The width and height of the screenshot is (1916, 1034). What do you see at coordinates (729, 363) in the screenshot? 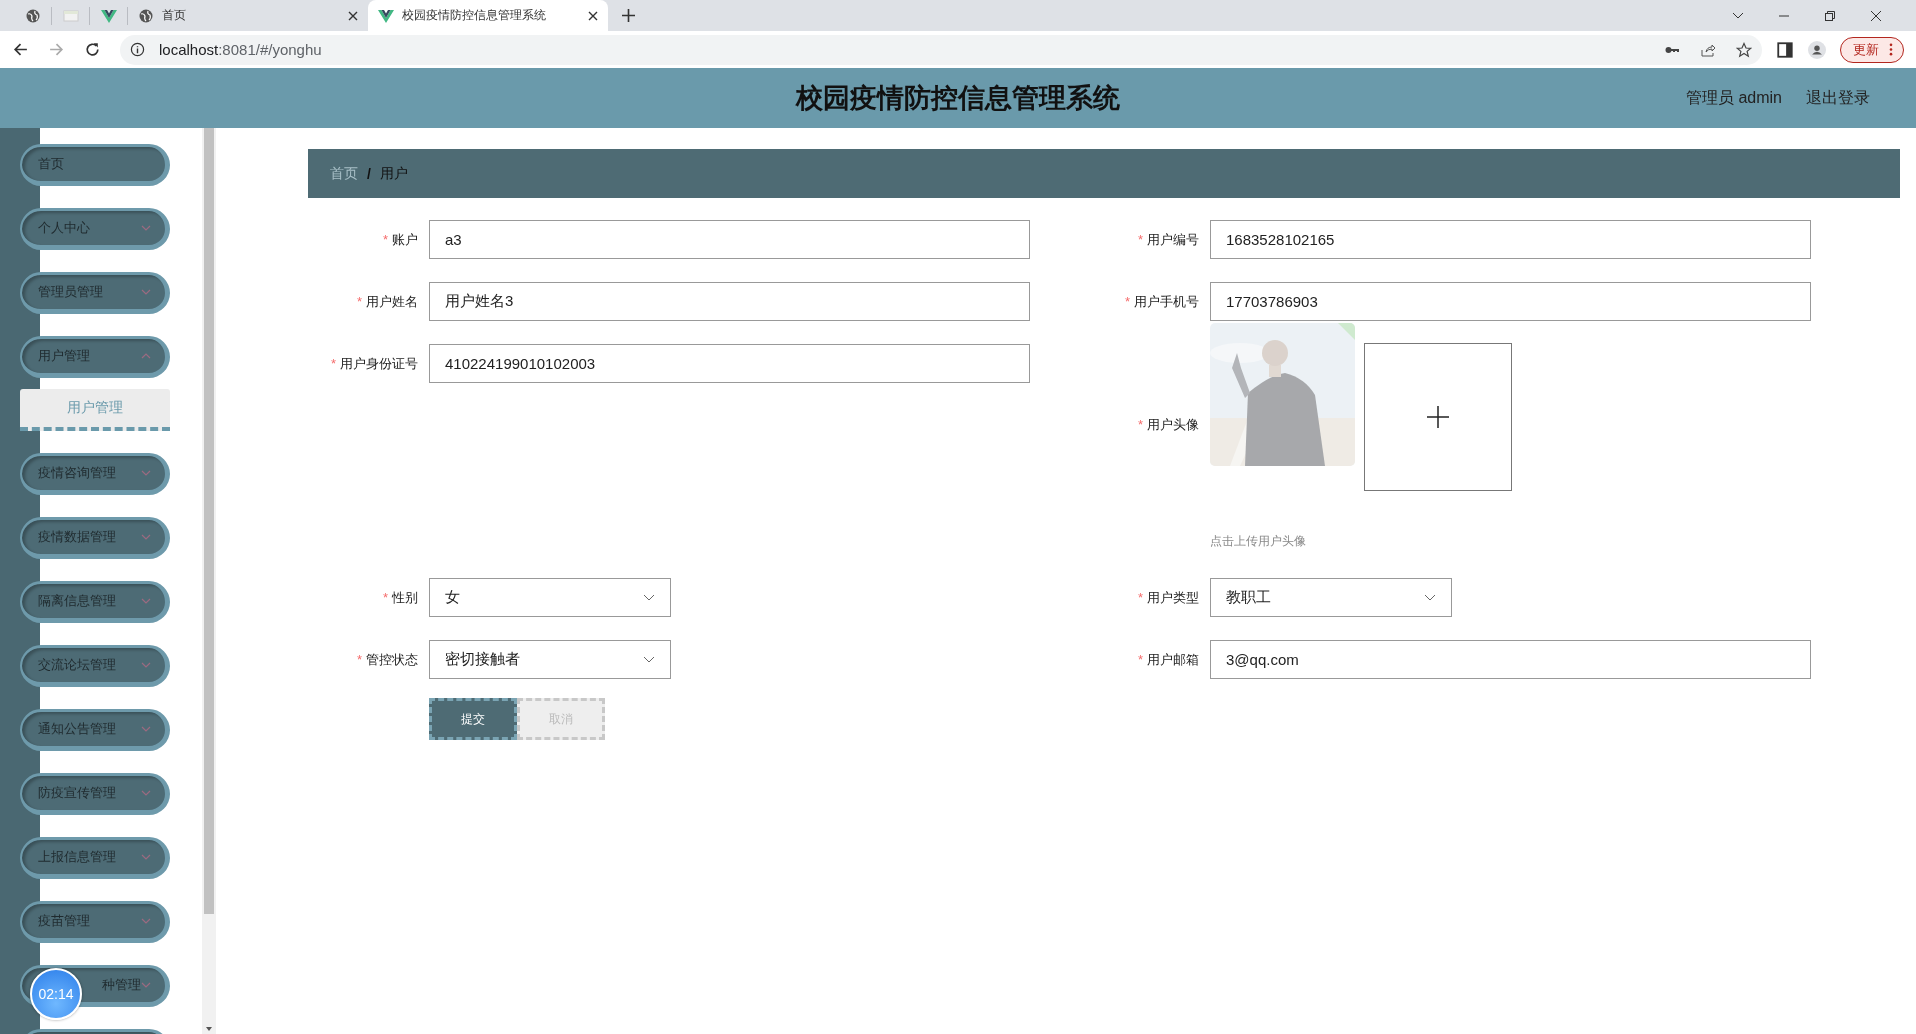
I see `input-field: 410224199010102003` at bounding box center [729, 363].